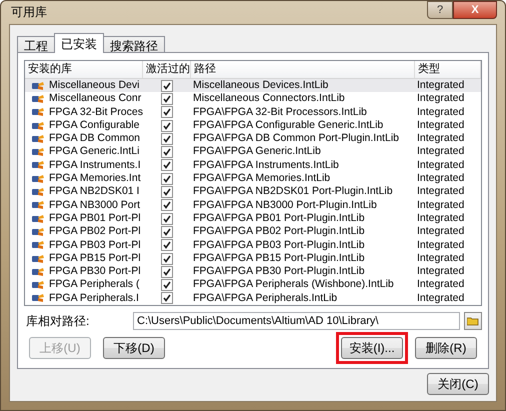  What do you see at coordinates (253, 192) in the screenshot?
I see `library-row: FPGA NB2DSK01 I FPGA\FPGA NB2DSK01 Port-Plugin.IntLib Integrated` at bounding box center [253, 192].